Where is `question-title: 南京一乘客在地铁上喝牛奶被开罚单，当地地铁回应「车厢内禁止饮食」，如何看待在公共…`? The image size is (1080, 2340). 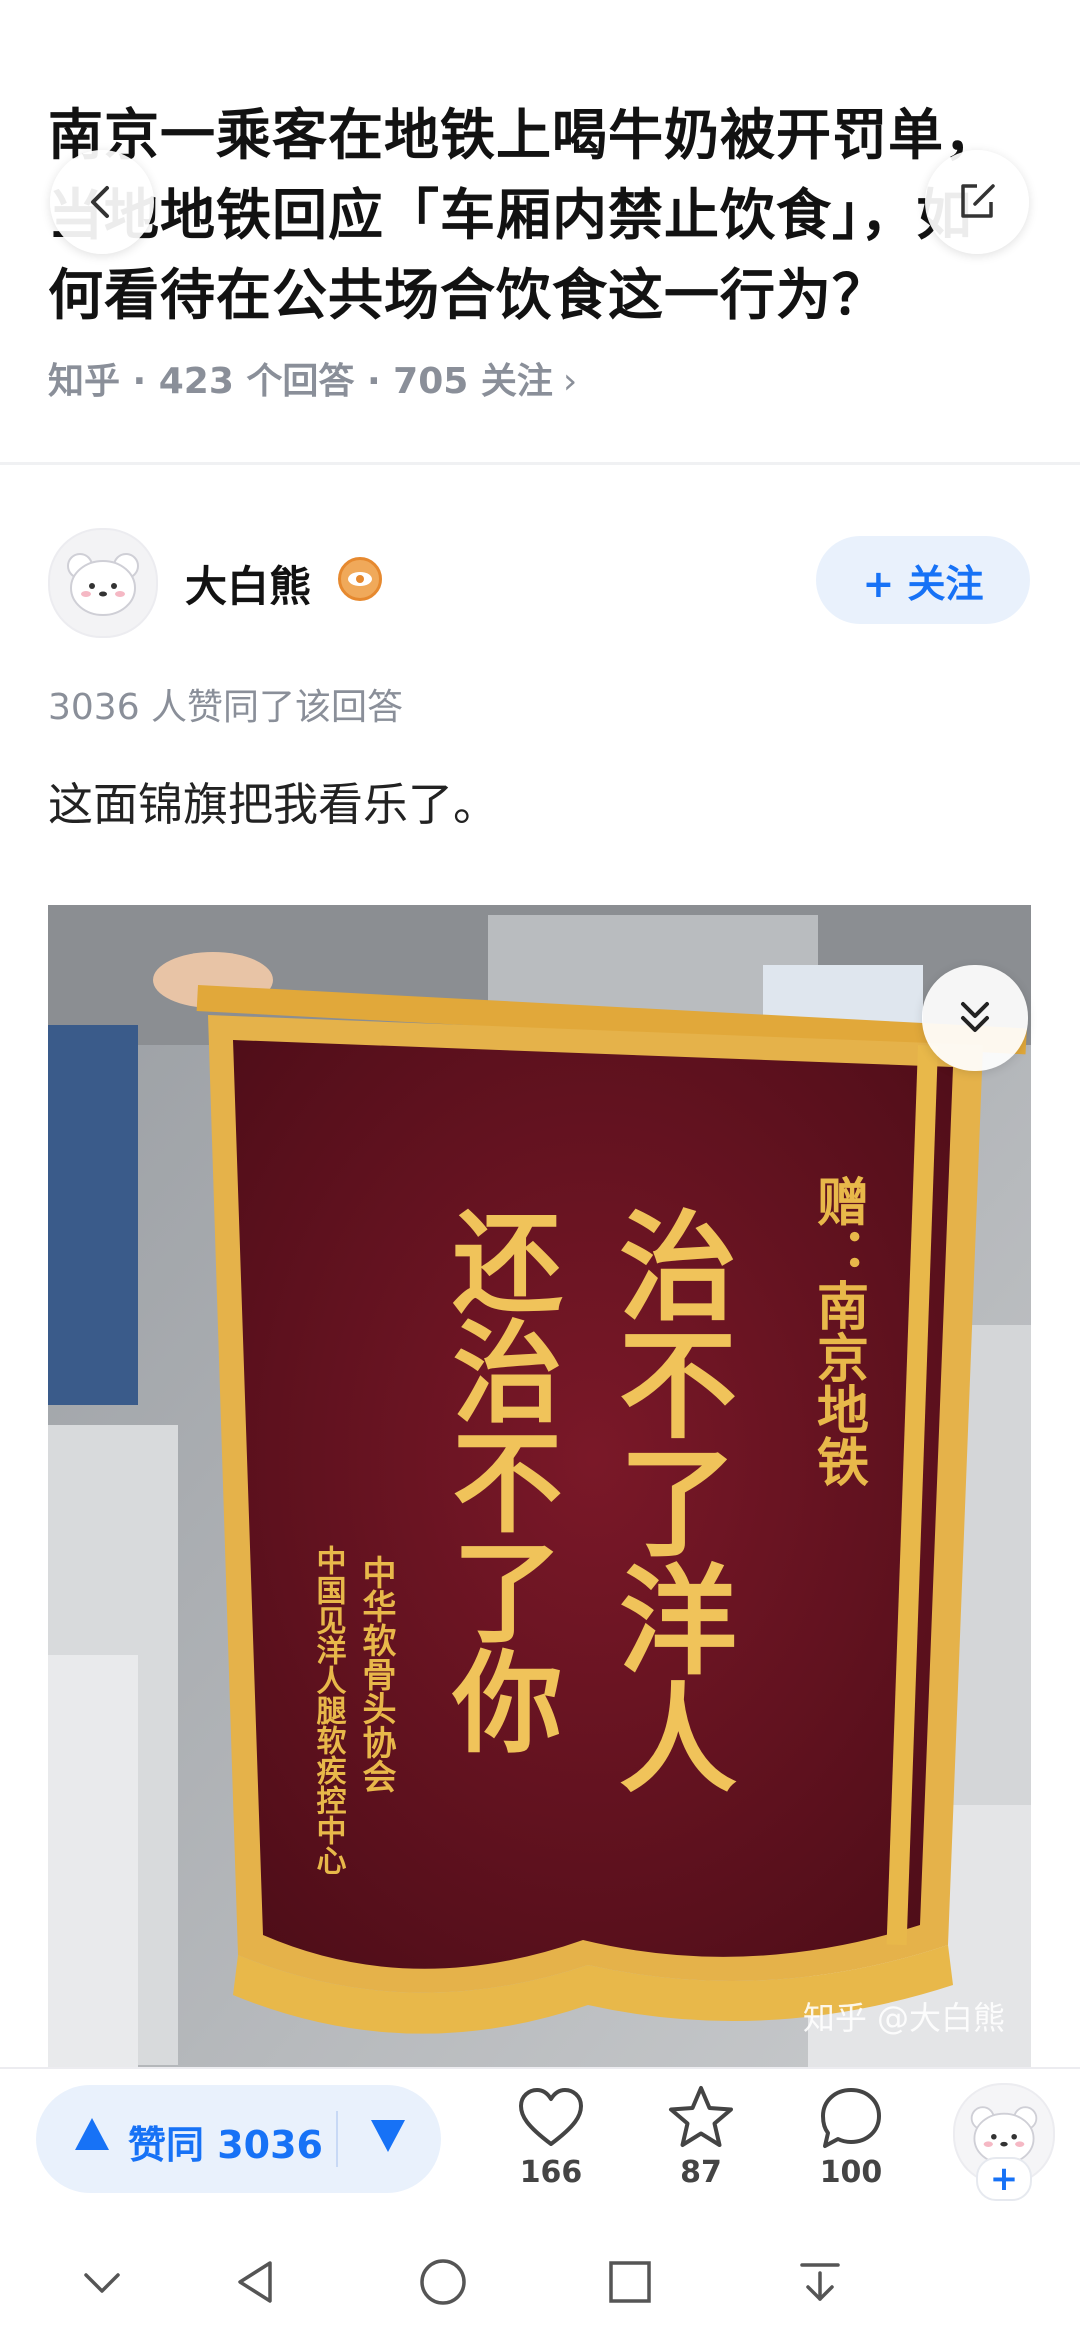
question-title: 南京一乘客在地铁上喝牛奶被开罚单，当地地铁回应「车厢内禁止饮食」，如何看待在公共… is located at coordinates (538, 215).